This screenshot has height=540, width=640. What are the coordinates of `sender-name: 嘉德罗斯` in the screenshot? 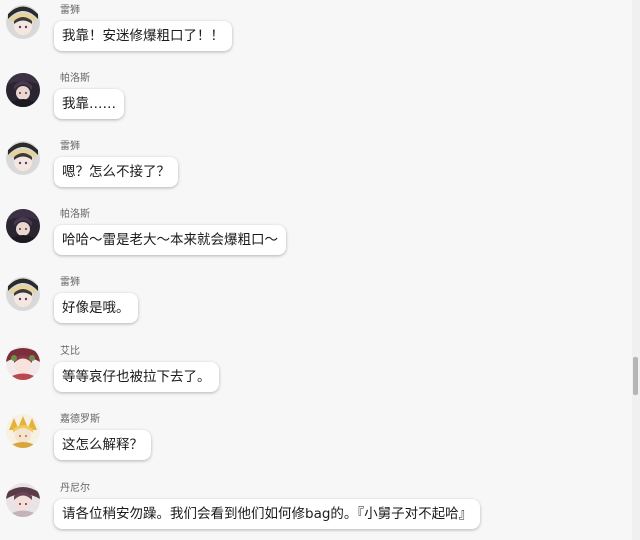 It's located at (80, 419).